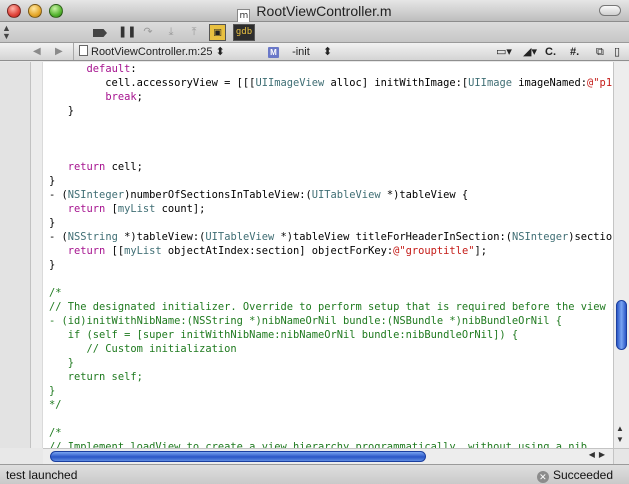 This screenshot has width=629, height=484. I want to click on pause-icon: ❚❚, so click(127, 32).